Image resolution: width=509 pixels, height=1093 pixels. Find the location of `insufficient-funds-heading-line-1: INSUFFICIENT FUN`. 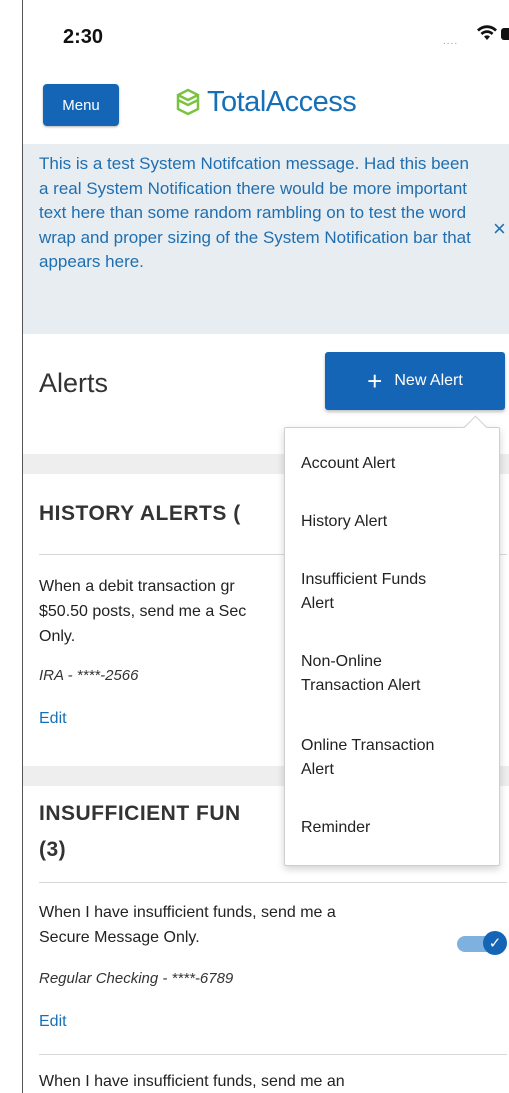

insufficient-funds-heading-line-1: INSUFFICIENT FUN is located at coordinates (140, 813).